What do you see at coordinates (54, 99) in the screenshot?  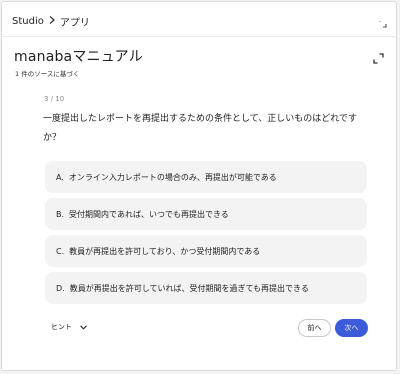 I see `question-counter: 3 / 10` at bounding box center [54, 99].